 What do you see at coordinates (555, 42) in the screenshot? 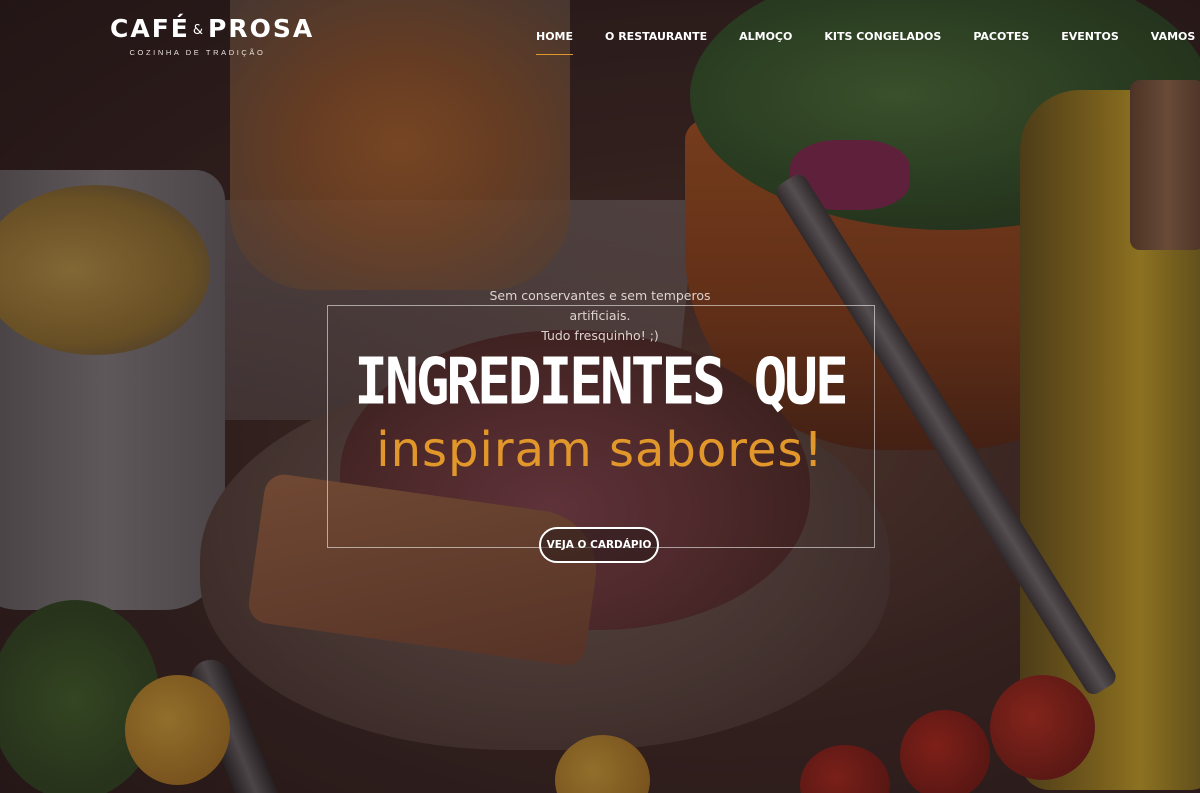
I see `nav-item-home: HOME` at bounding box center [555, 42].